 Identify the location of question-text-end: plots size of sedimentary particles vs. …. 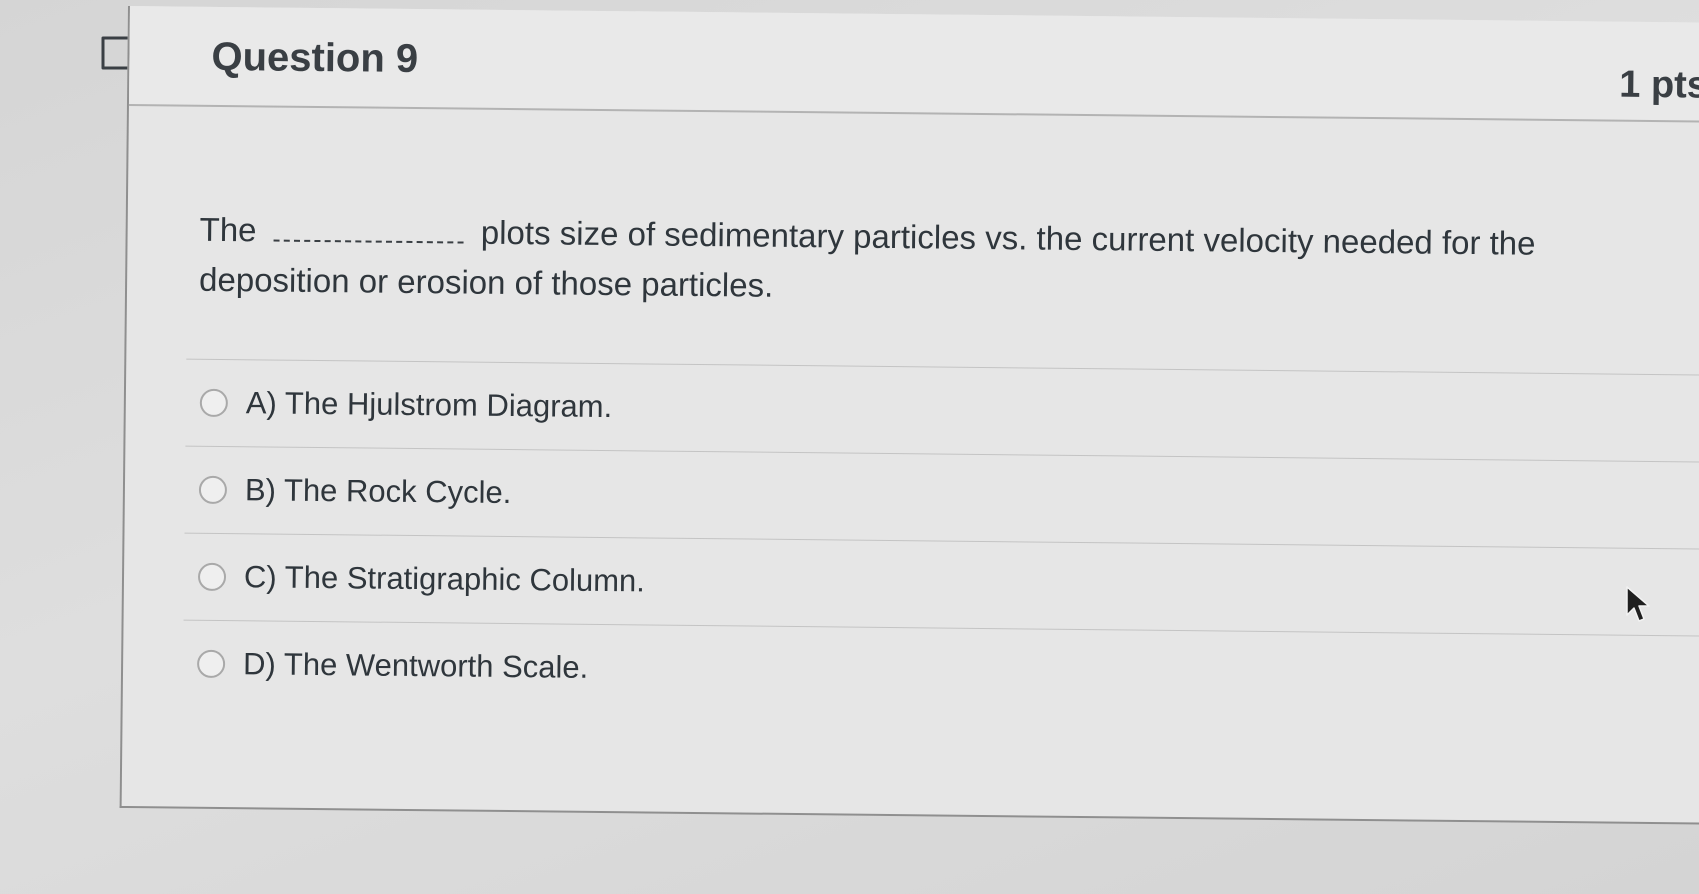
(867, 258).